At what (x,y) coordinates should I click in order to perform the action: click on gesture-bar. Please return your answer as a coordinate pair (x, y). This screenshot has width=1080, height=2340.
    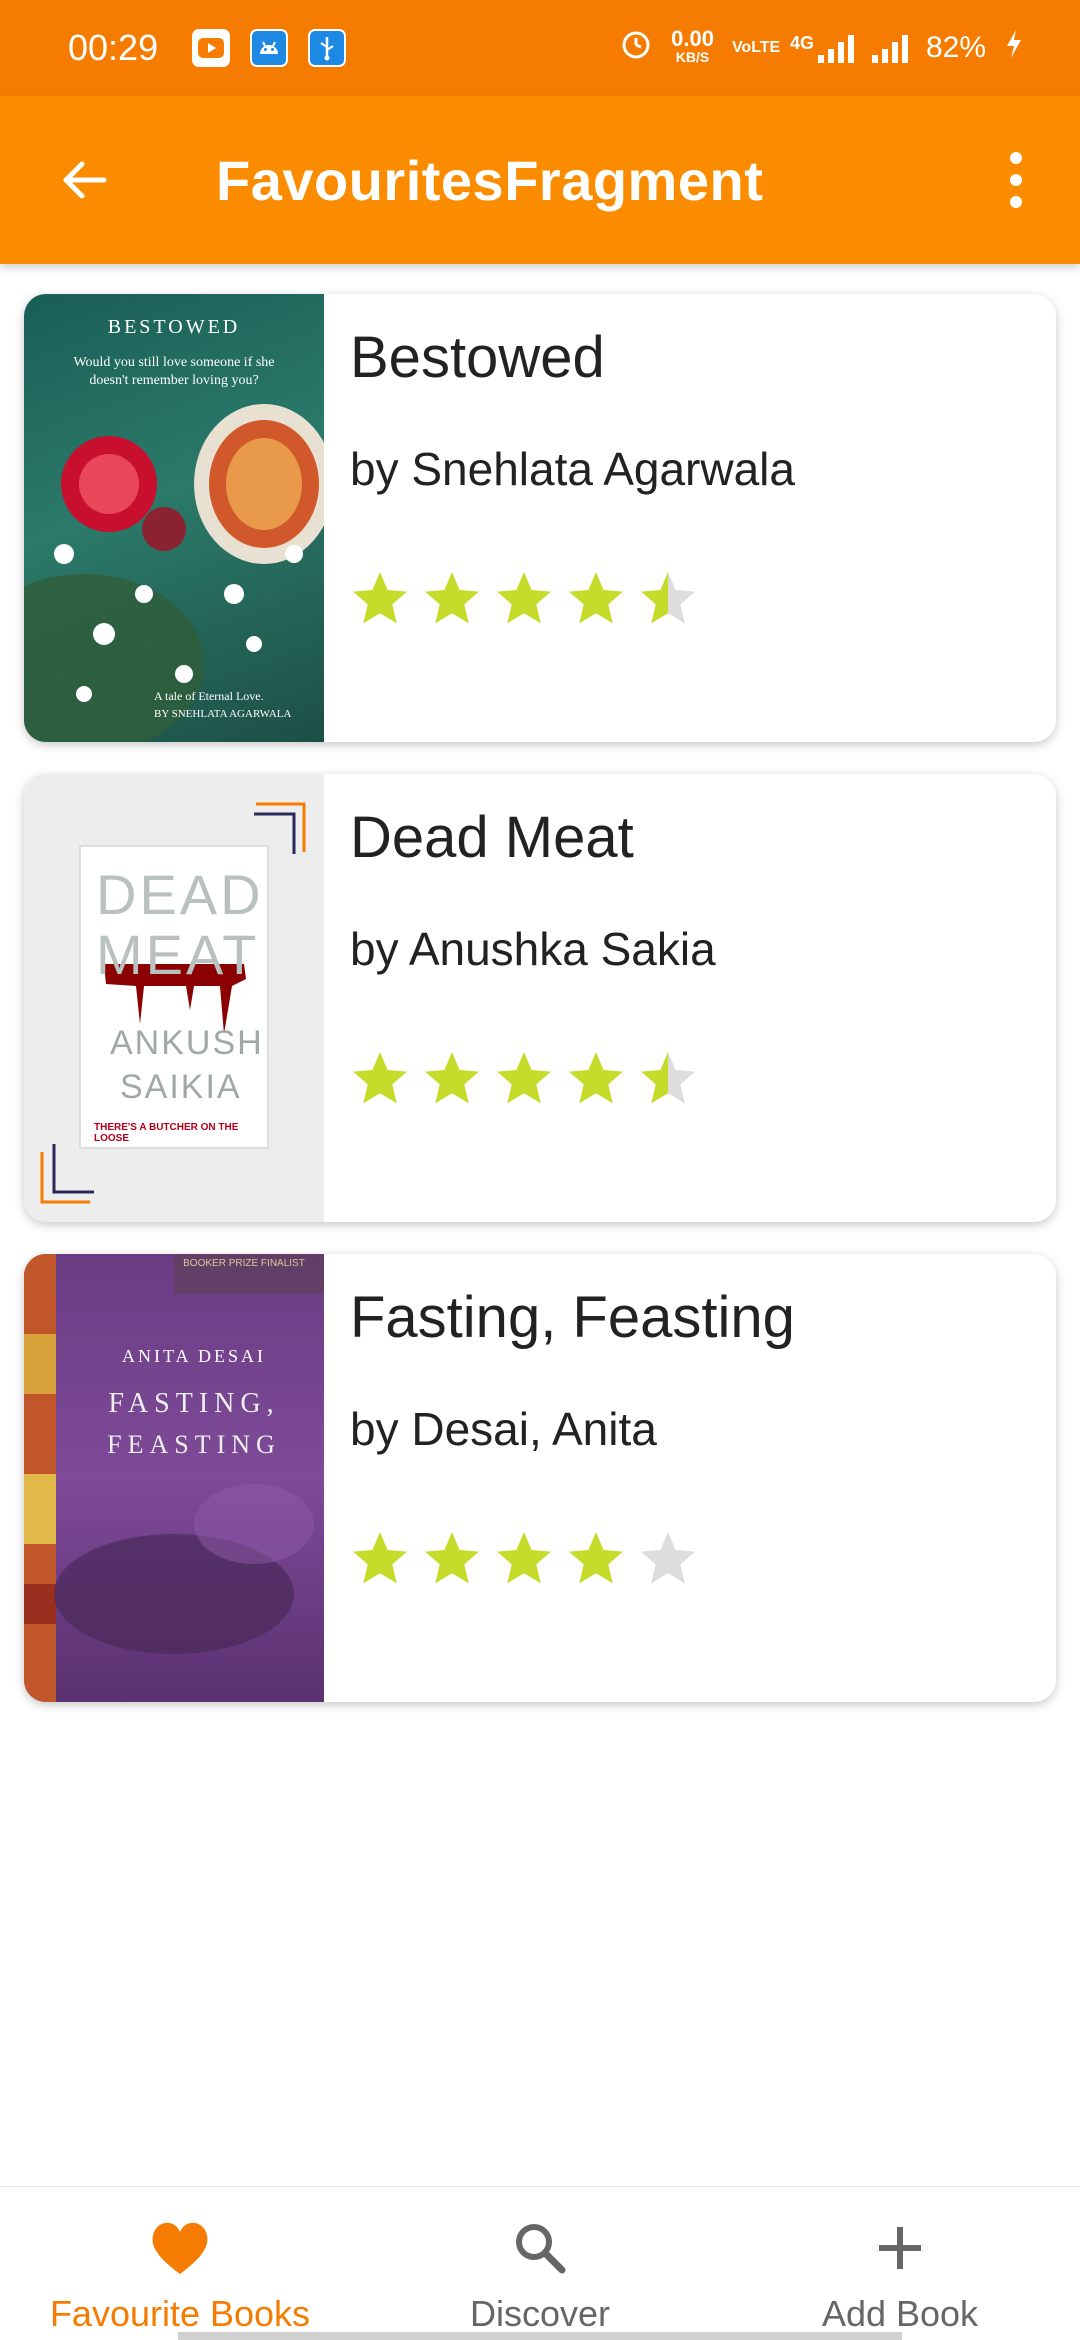
    Looking at the image, I should click on (540, 2336).